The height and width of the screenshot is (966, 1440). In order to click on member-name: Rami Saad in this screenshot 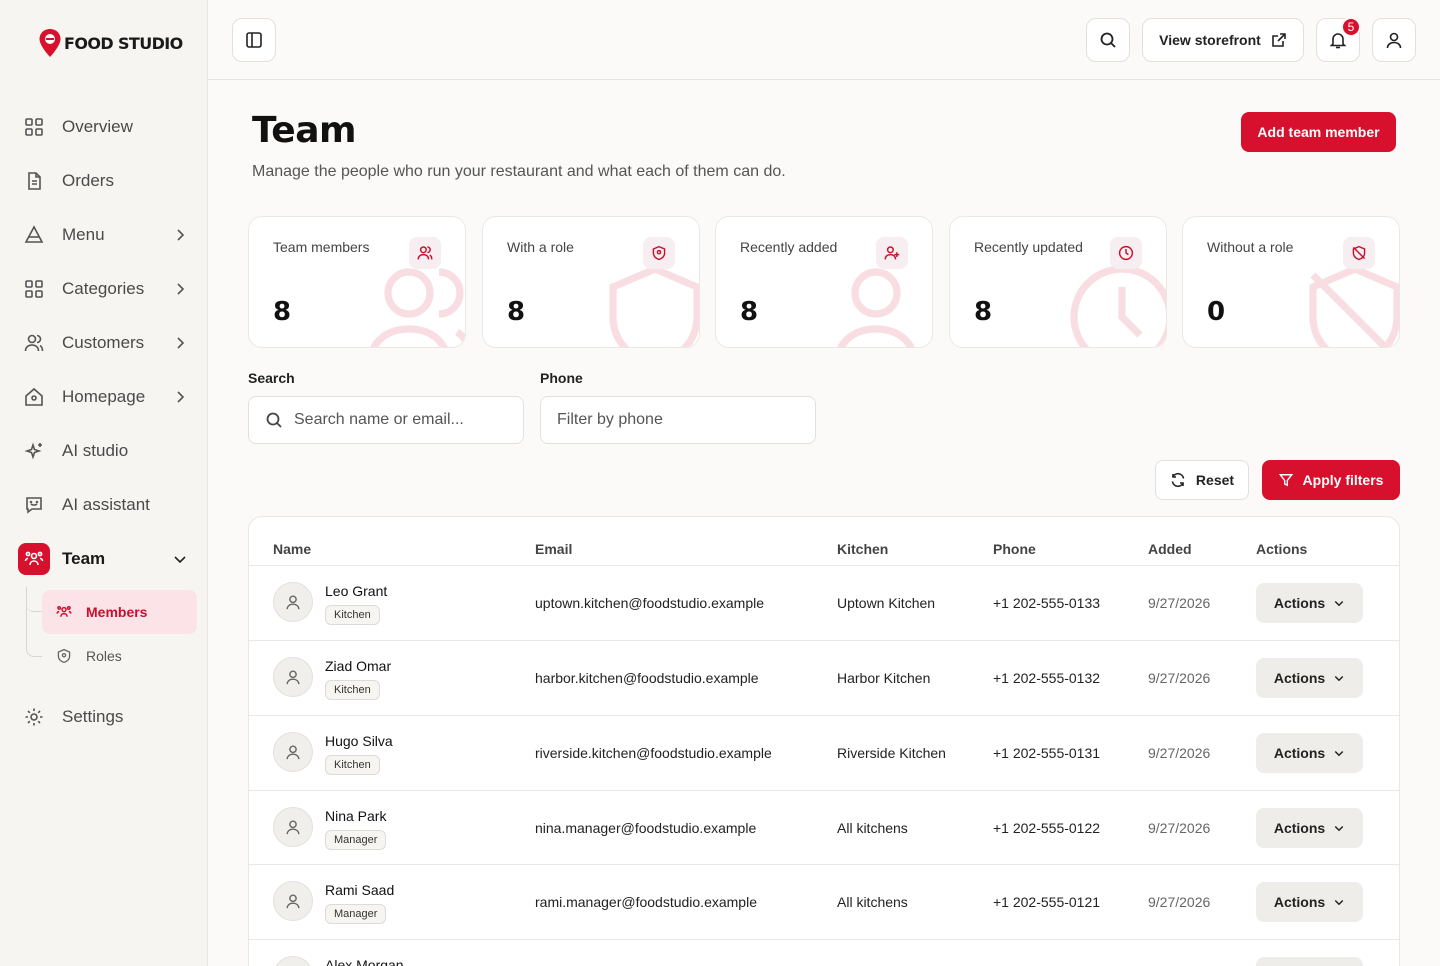, I will do `click(360, 890)`.